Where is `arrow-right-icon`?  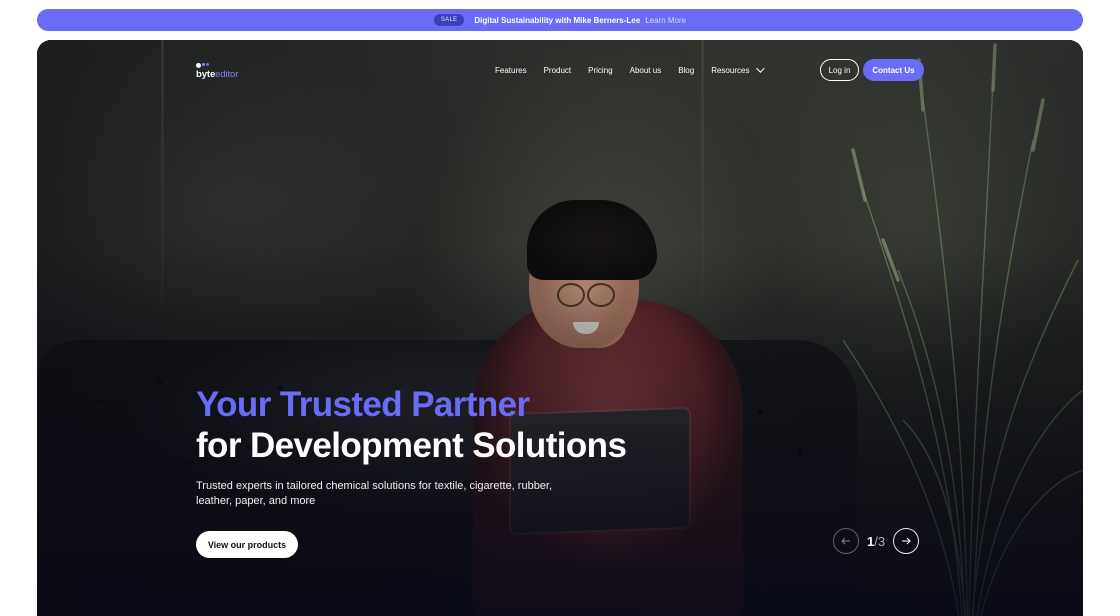 arrow-right-icon is located at coordinates (906, 541).